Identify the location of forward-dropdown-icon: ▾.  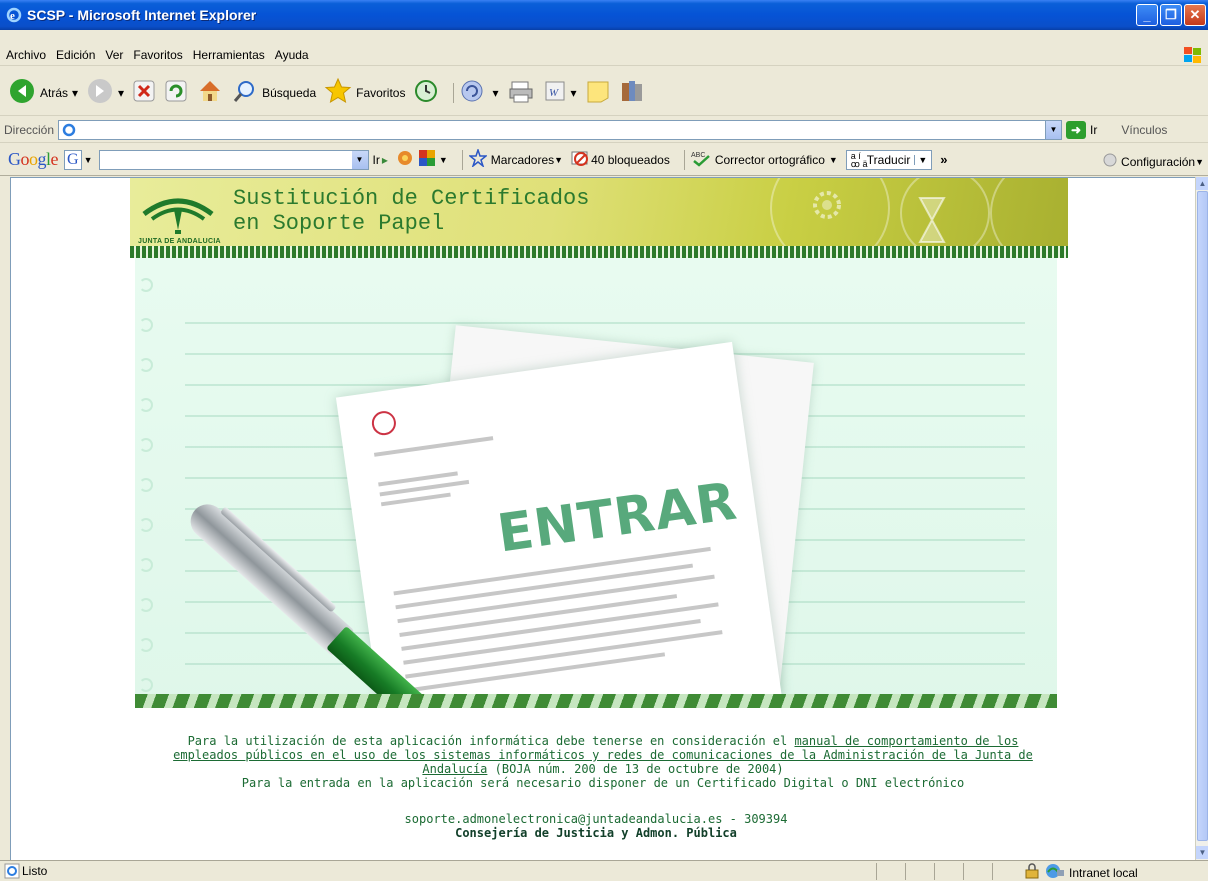
(121, 93).